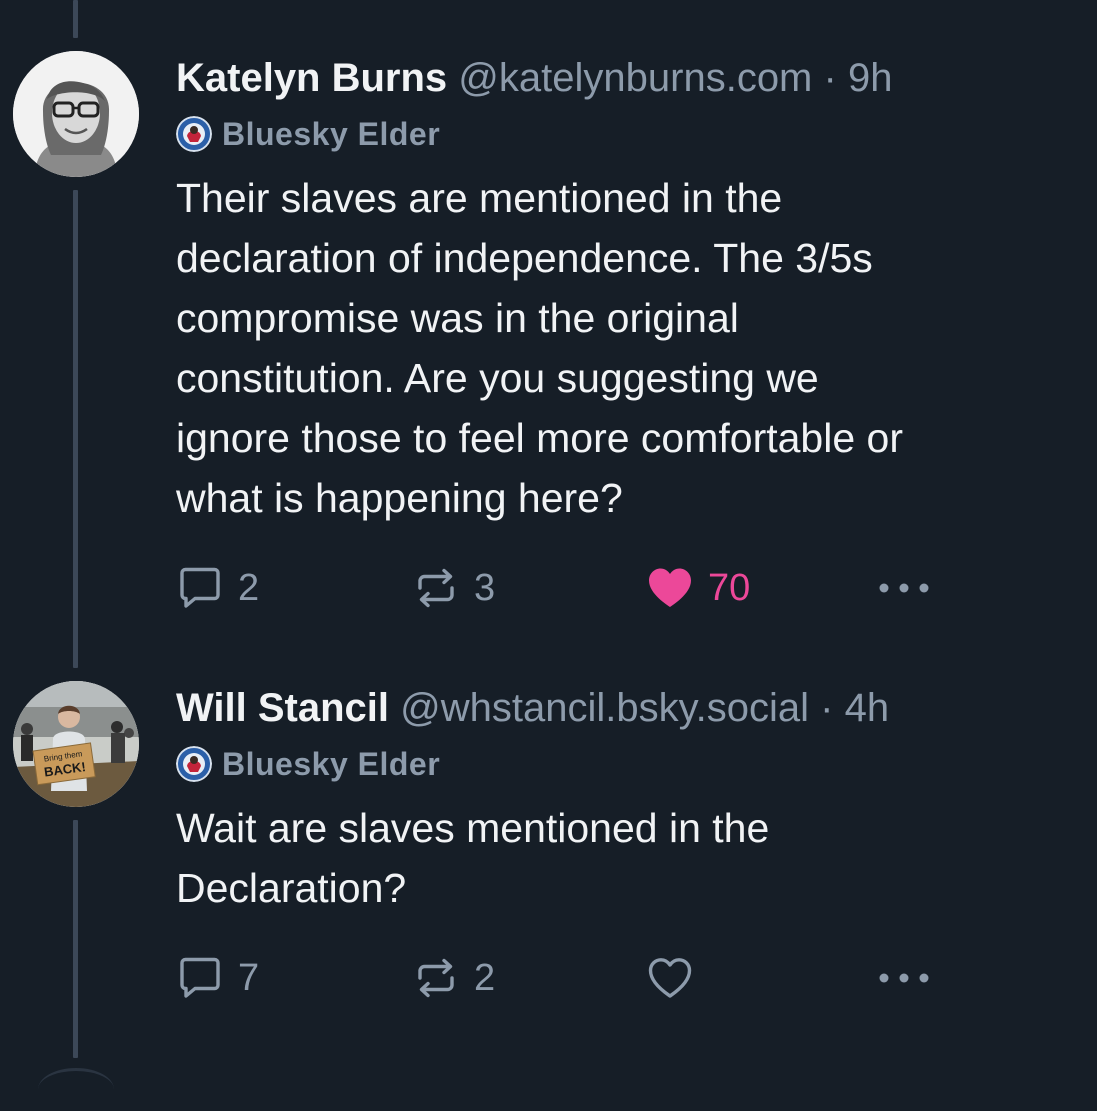 The width and height of the screenshot is (1097, 1111). I want to click on repost-count: 2, so click(485, 977).